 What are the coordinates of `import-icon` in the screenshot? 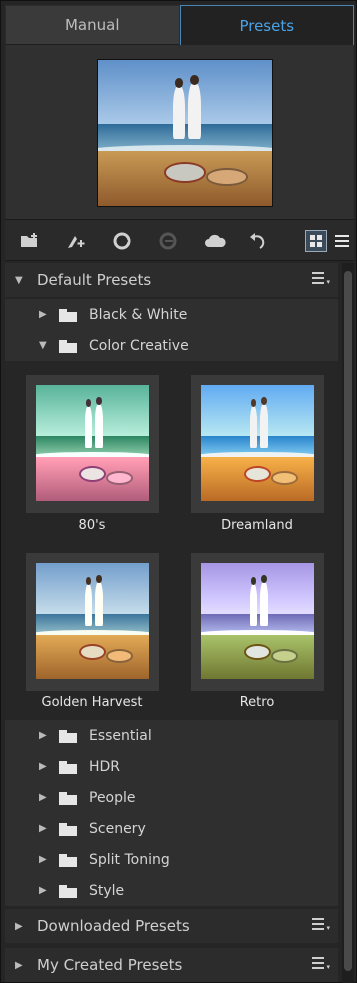 It's located at (122, 241).